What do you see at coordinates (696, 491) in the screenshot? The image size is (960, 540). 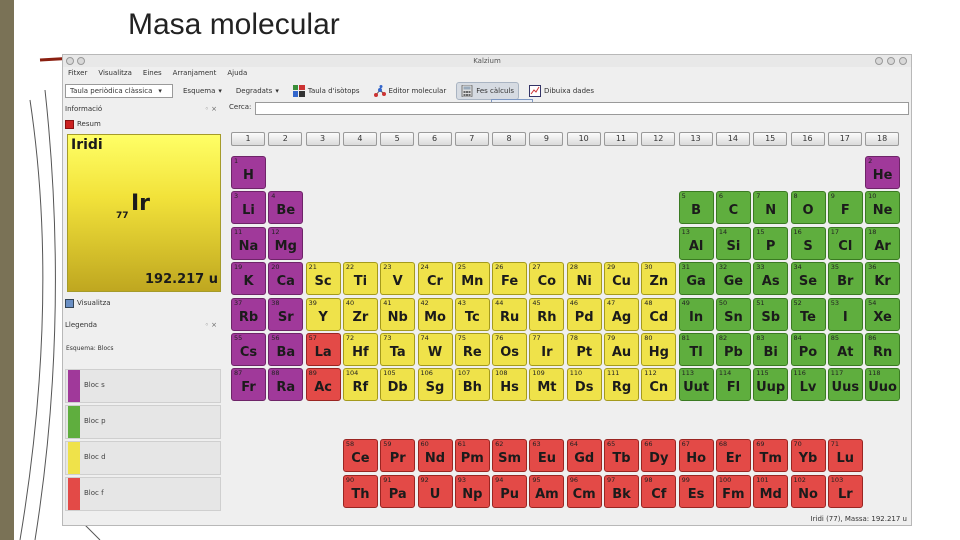 I see `element-cell: 99 Es` at bounding box center [696, 491].